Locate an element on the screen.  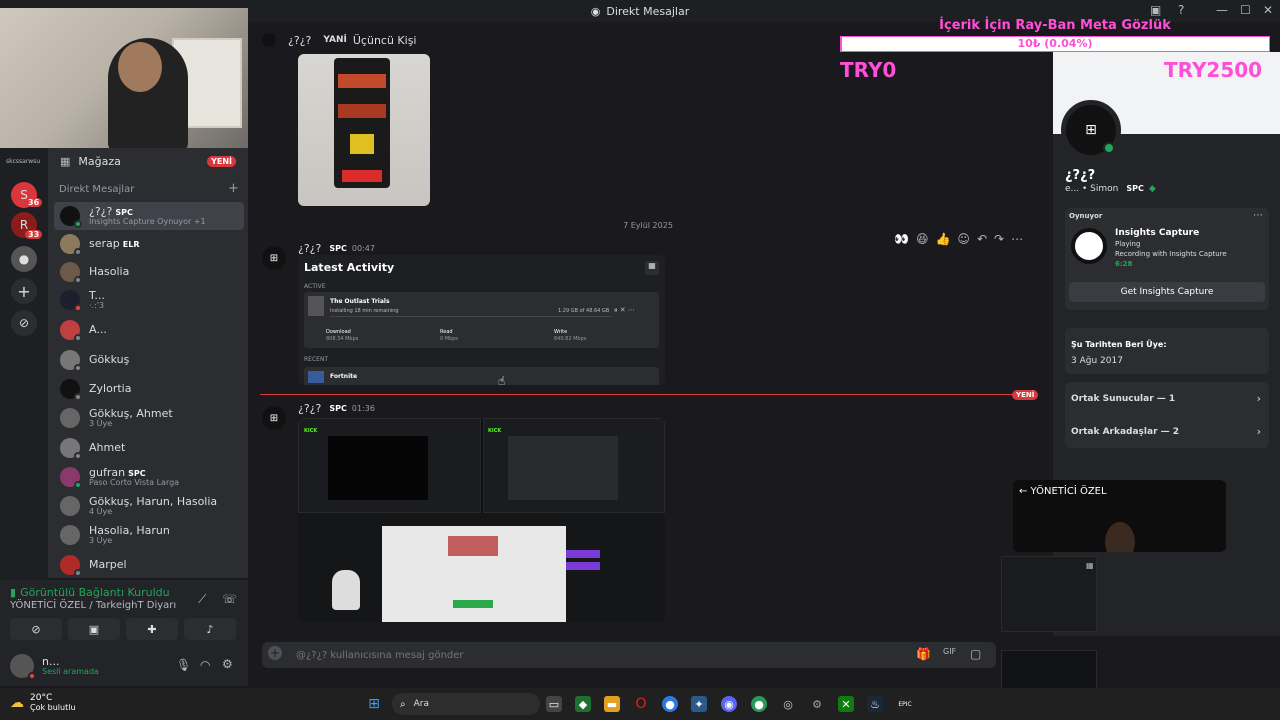
sticker-icon: ▢ is located at coordinates (975, 654).